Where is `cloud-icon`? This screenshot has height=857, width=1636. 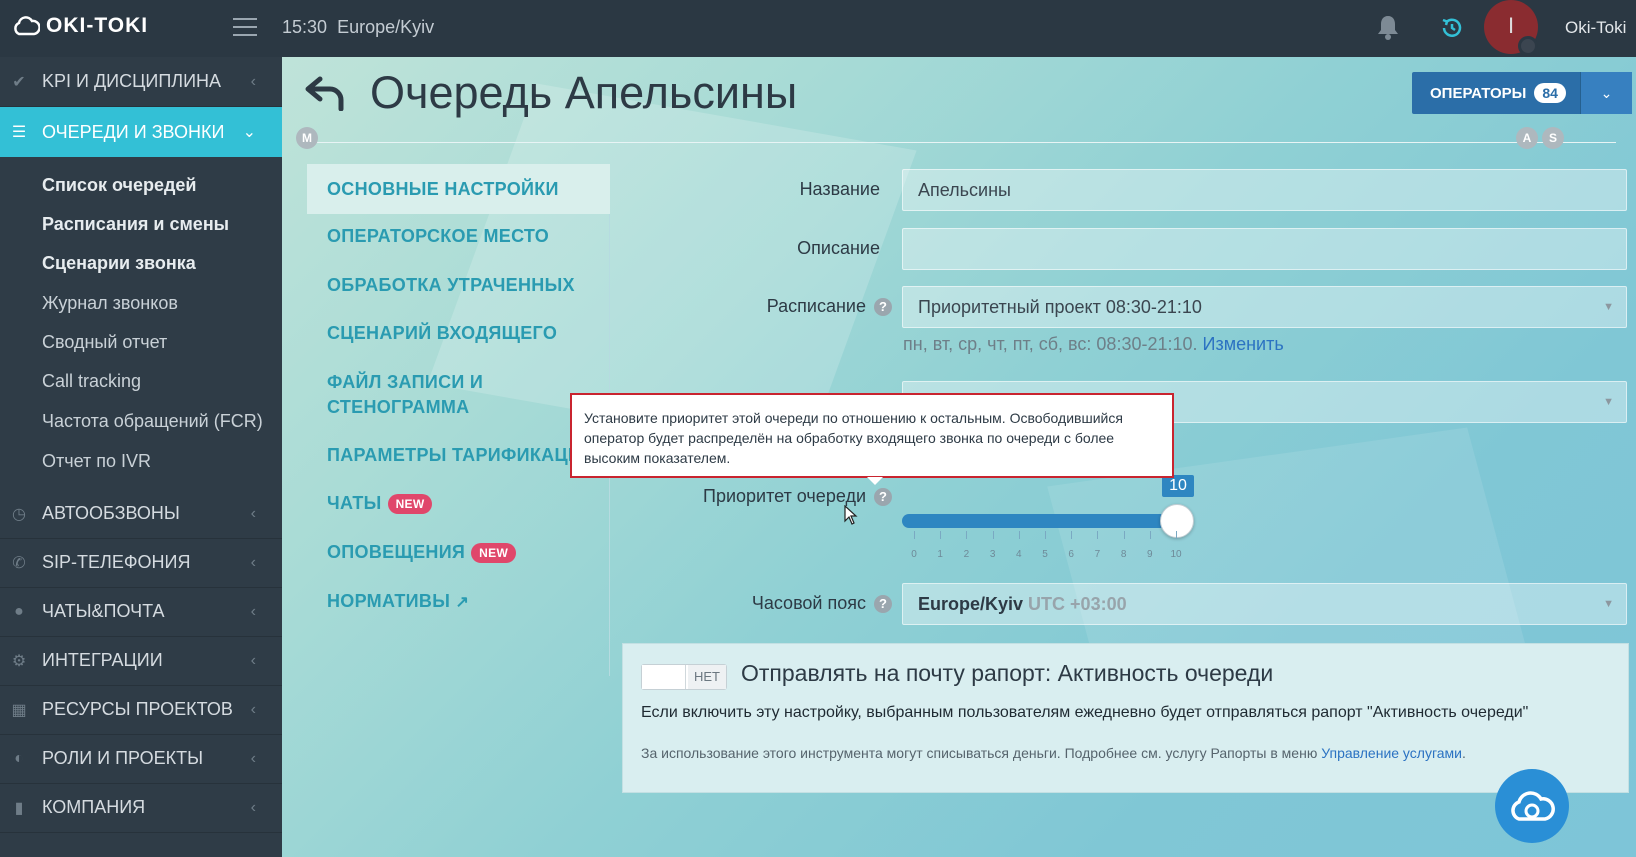 cloud-icon is located at coordinates (1533, 806).